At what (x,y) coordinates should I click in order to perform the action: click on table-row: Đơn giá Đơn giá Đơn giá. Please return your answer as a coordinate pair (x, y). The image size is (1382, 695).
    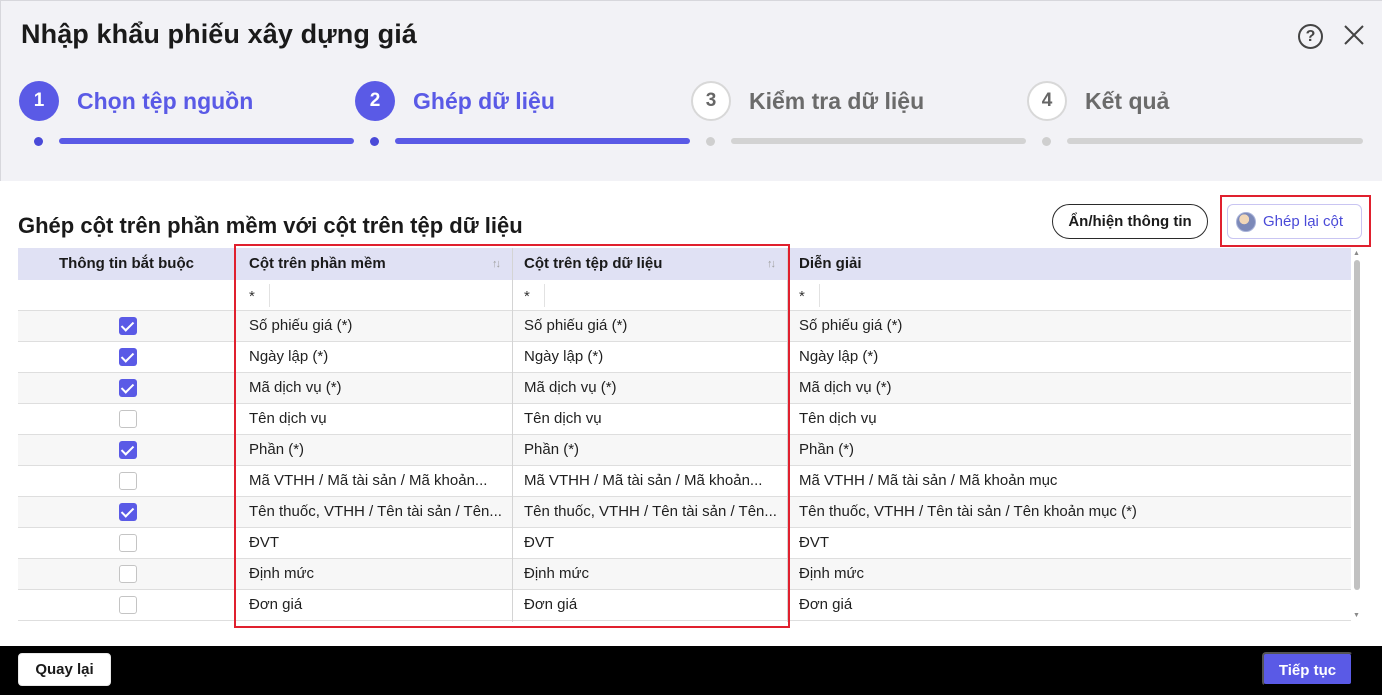
    Looking at the image, I should click on (684, 605).